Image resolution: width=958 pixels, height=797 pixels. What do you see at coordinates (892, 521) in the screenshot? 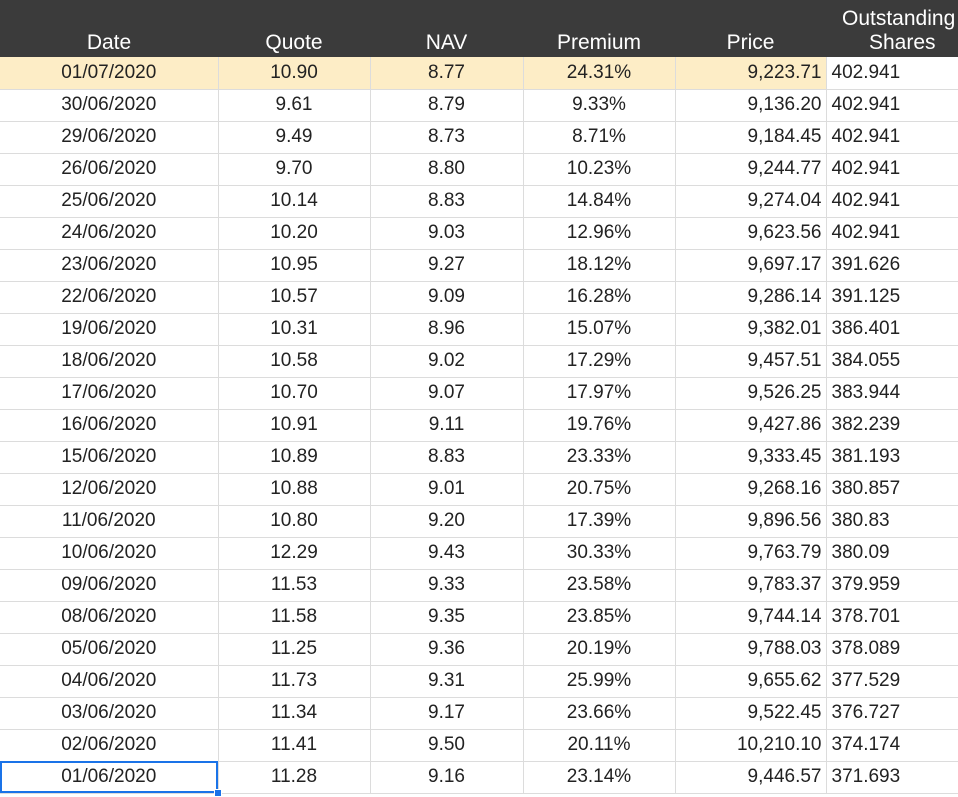
I see `cell-outstanding-shares: 380.83` at bounding box center [892, 521].